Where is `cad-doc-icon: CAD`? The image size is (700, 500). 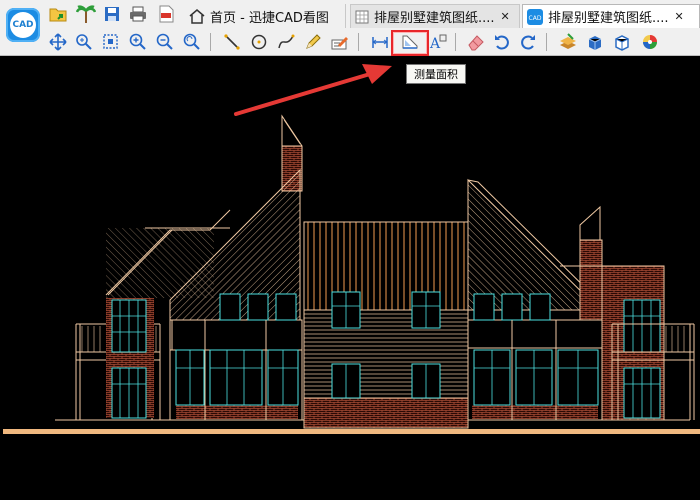
cad-doc-icon: CAD is located at coordinates (535, 16).